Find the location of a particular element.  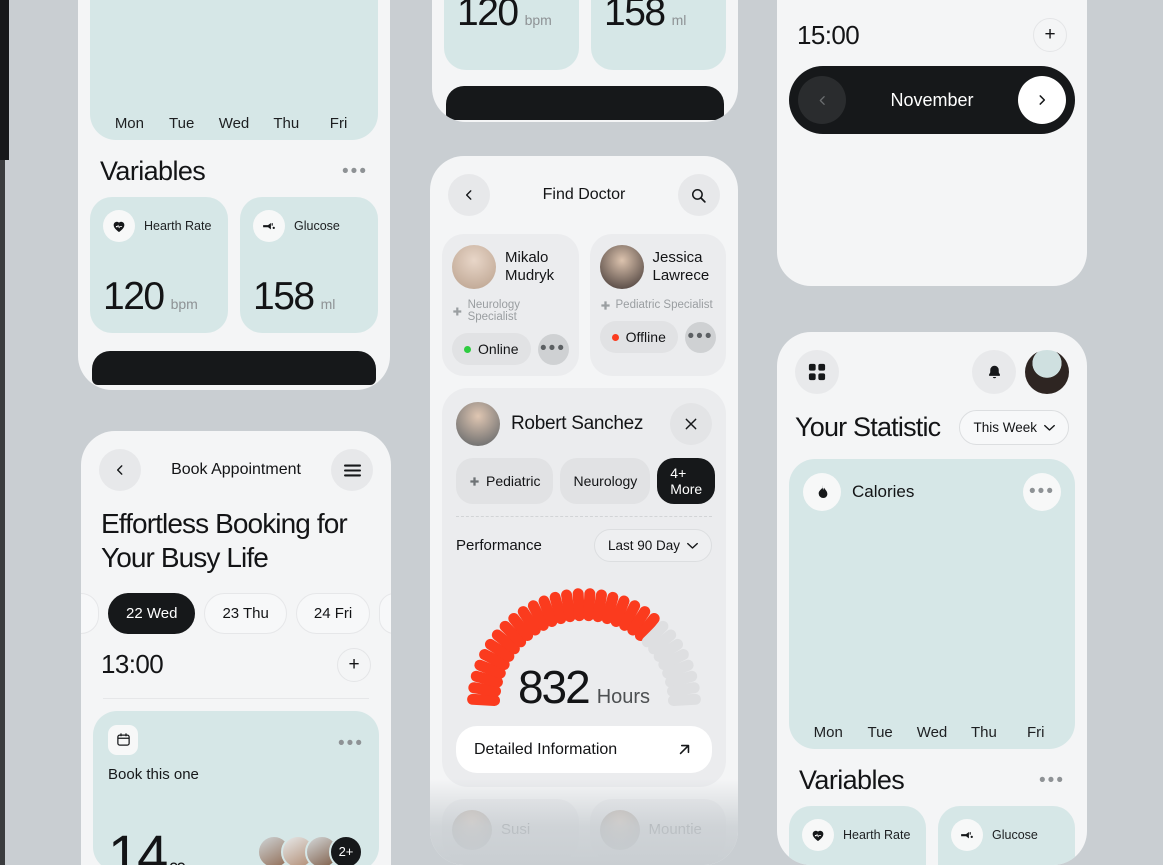

bar-chart: Mon Tue Wed Thu Fri is located at coordinates (234, 66).